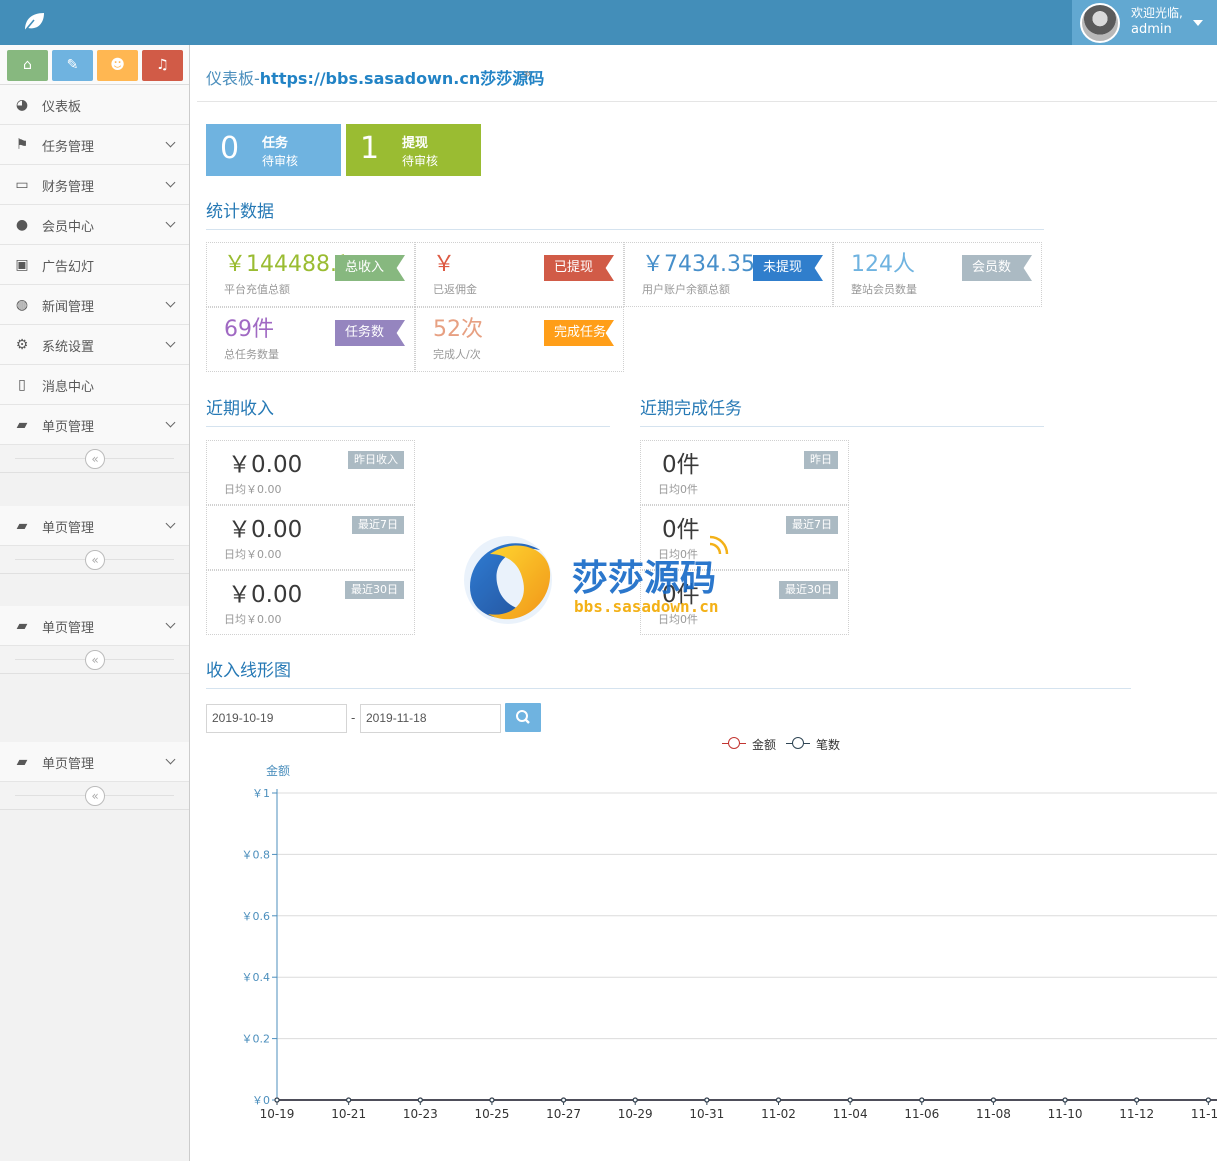 This screenshot has height=1161, width=1217. Describe the element at coordinates (821, 460) in the screenshot. I see `recent-period-tag: 昨日` at that location.